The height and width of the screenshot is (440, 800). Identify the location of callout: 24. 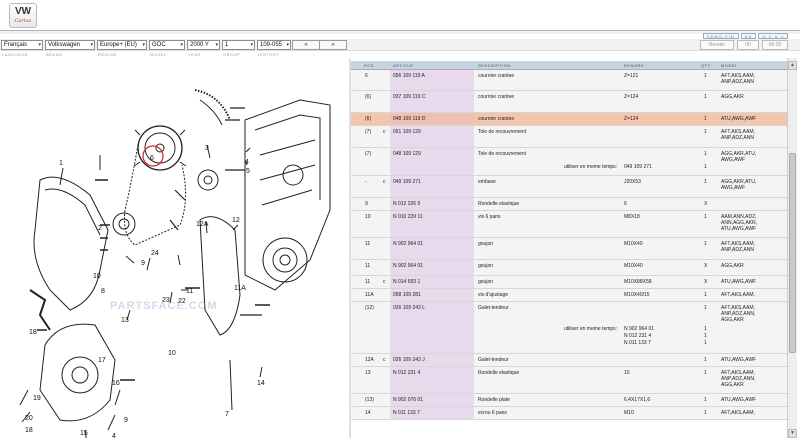
(155, 253).